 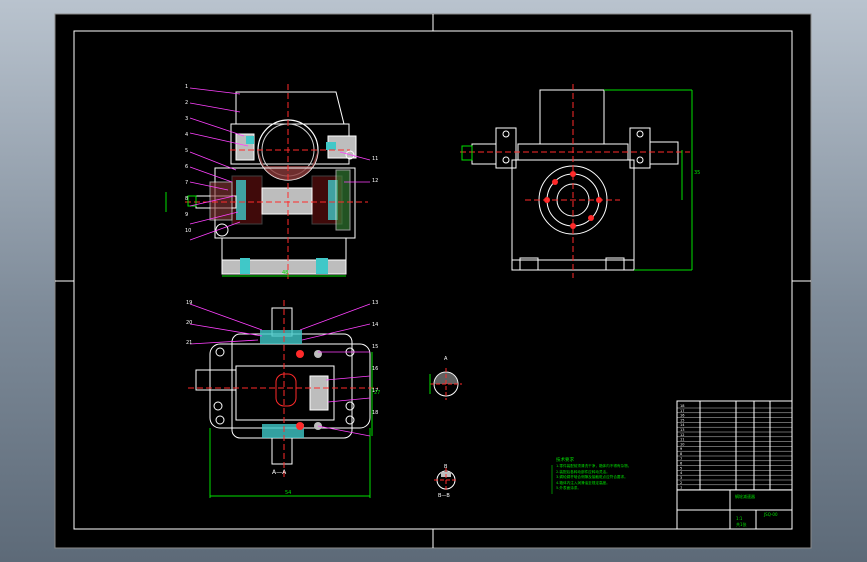 I want to click on top-view-left-balloon: 20, so click(x=189, y=323).